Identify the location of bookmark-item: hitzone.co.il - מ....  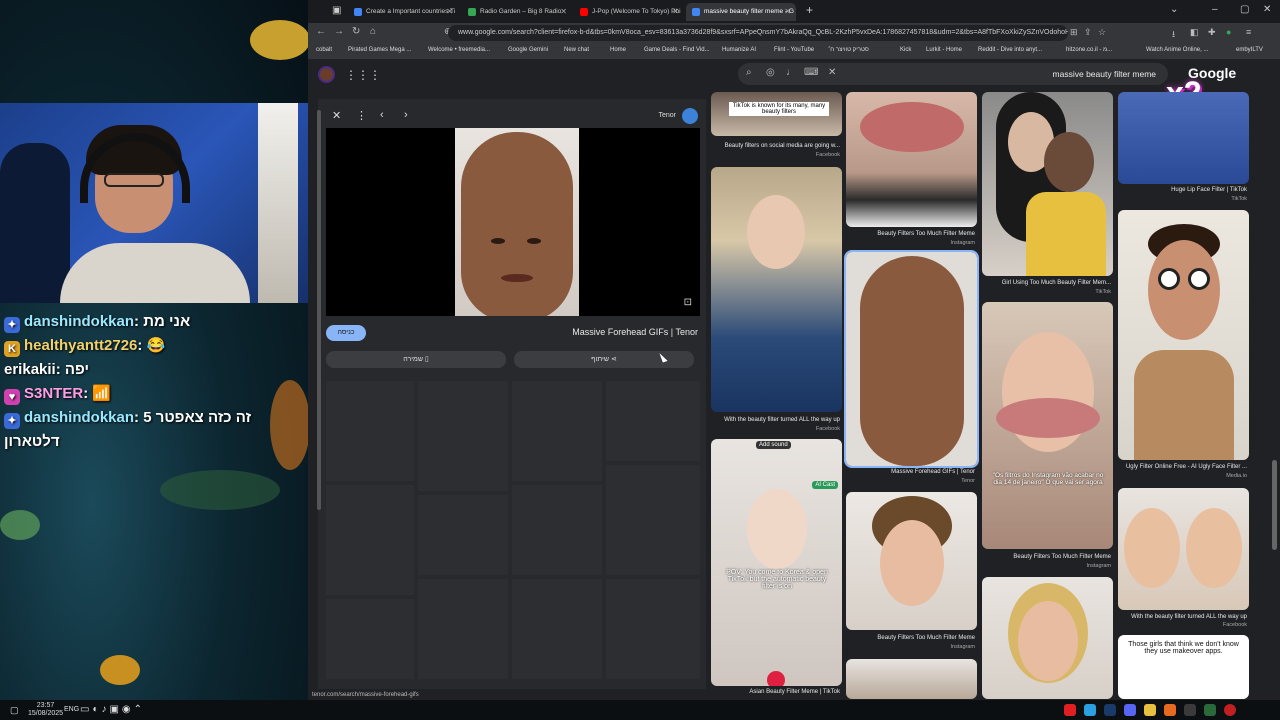
(1089, 50).